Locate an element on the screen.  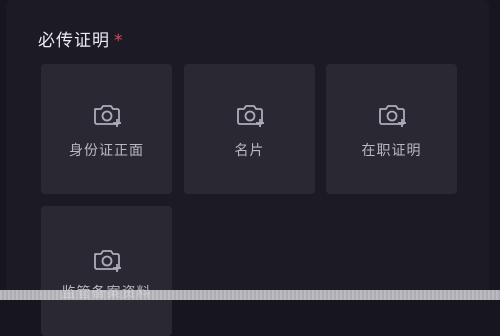
upload-tile-employment-proof: 在职证明 is located at coordinates (391, 129).